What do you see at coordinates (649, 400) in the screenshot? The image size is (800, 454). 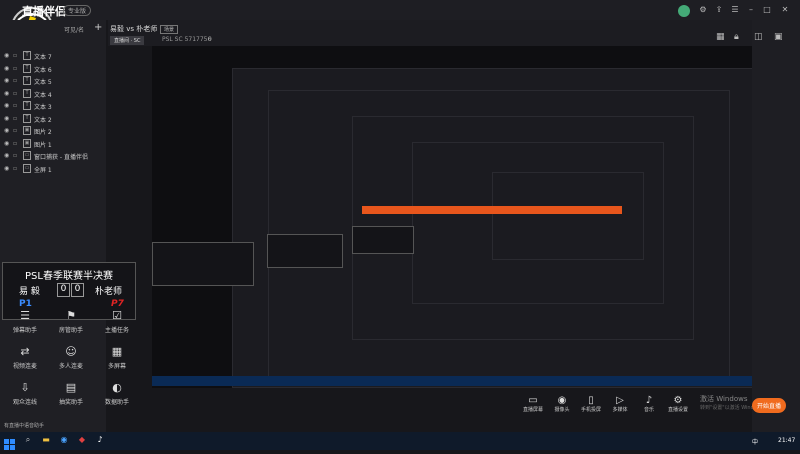 I see `toolbar-icon: ♪` at bounding box center [649, 400].